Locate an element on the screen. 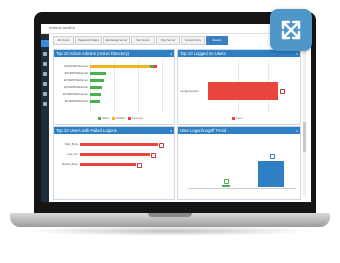 This screenshot has width=340, height=263. bar-modified is located at coordinates (120, 66).